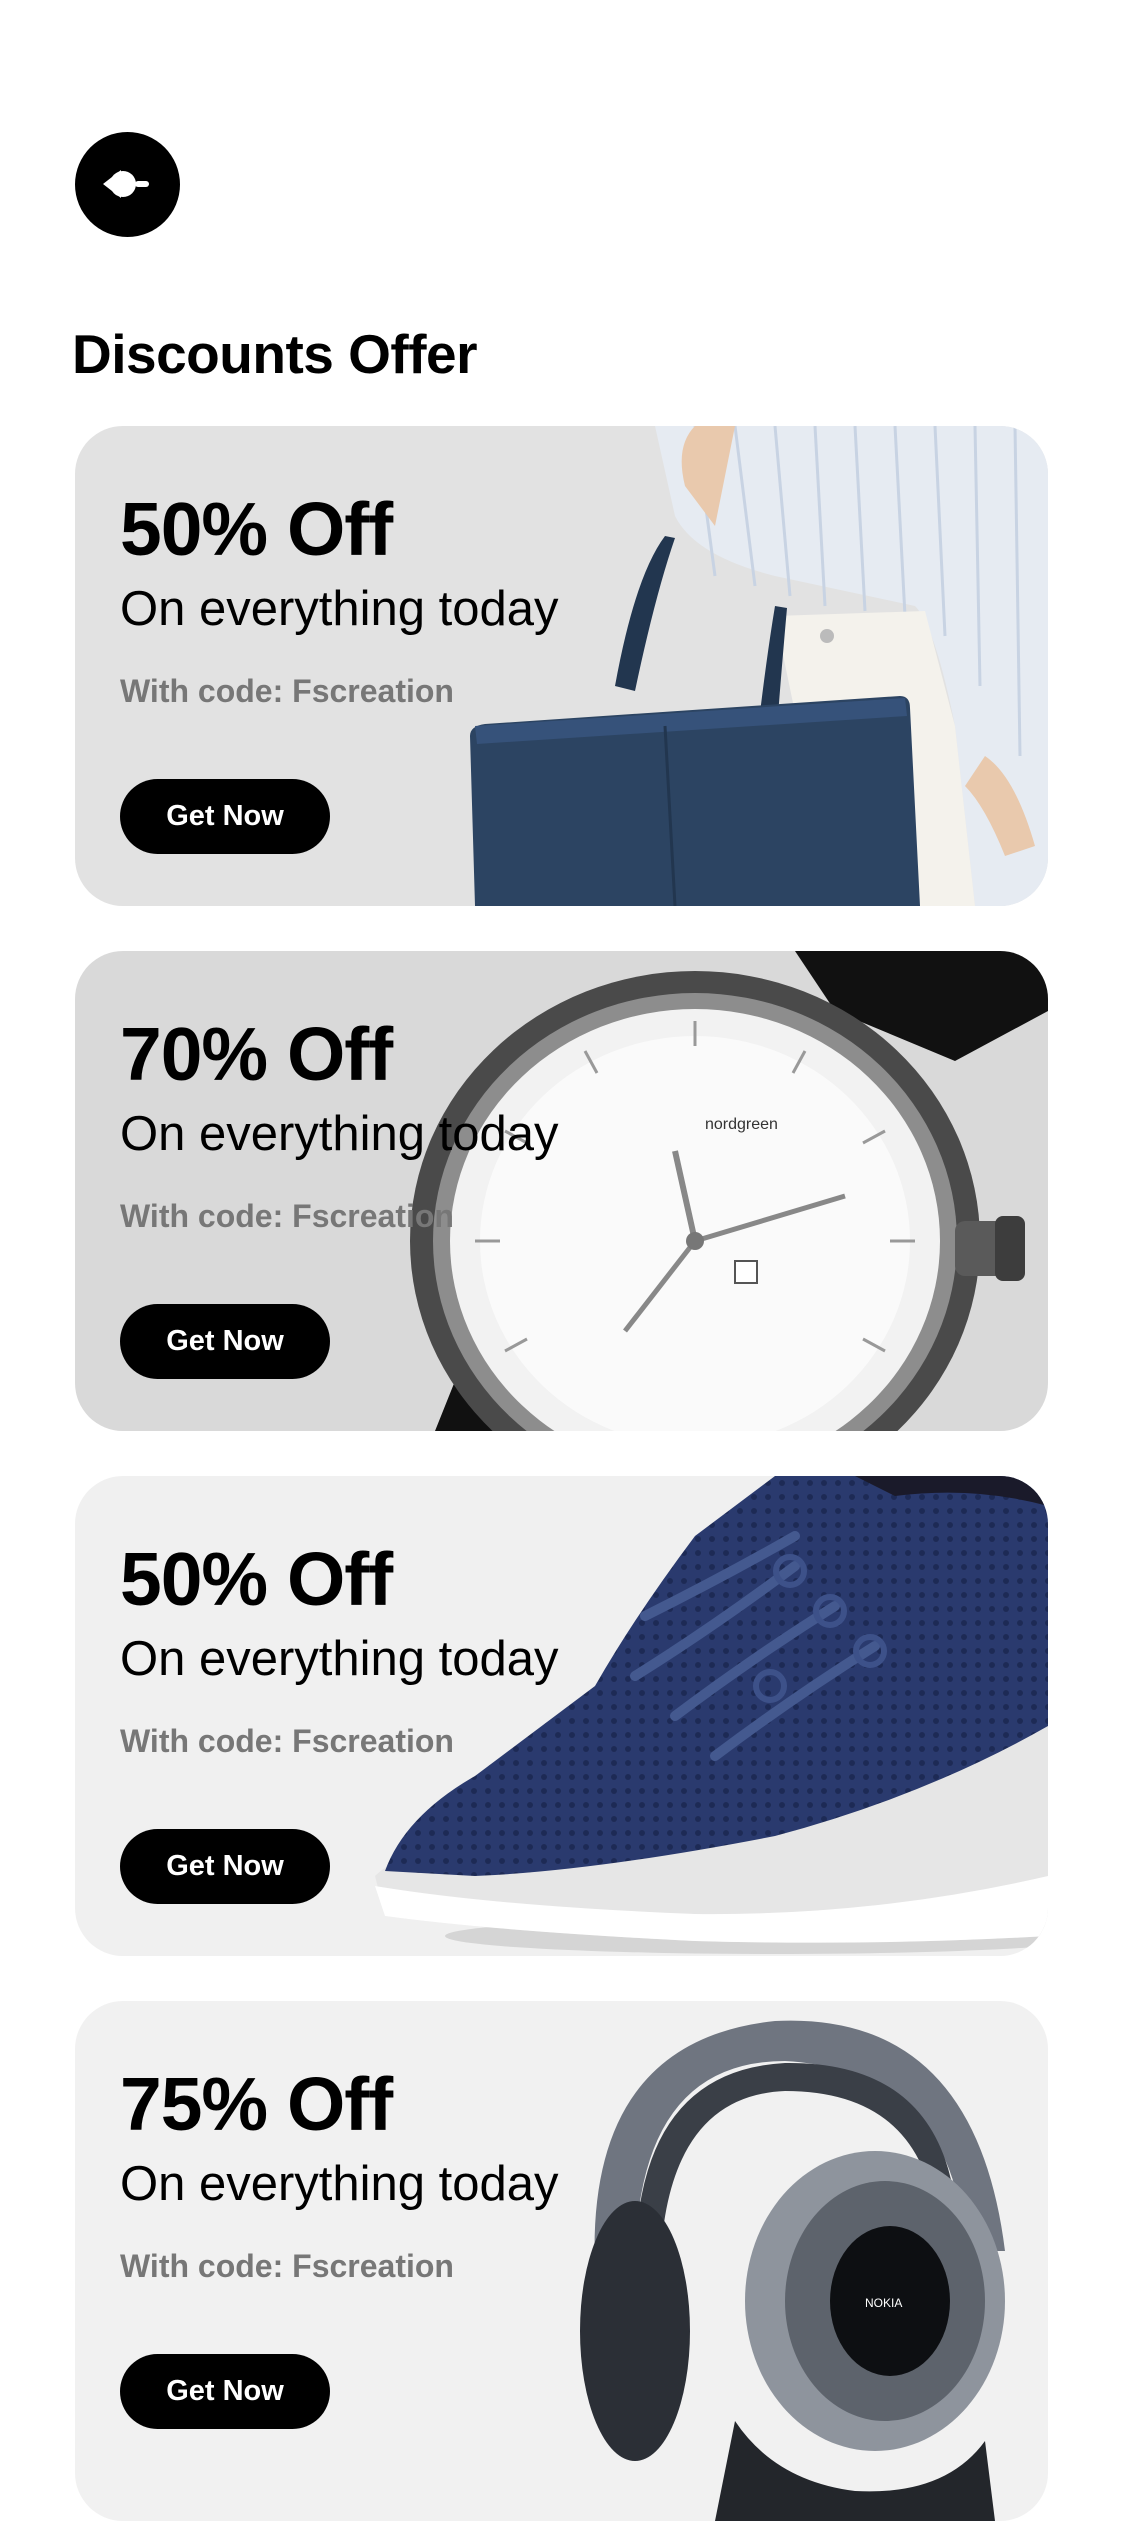 The width and height of the screenshot is (1125, 2521). I want to click on watch-brand: nordgreen, so click(741, 1124).